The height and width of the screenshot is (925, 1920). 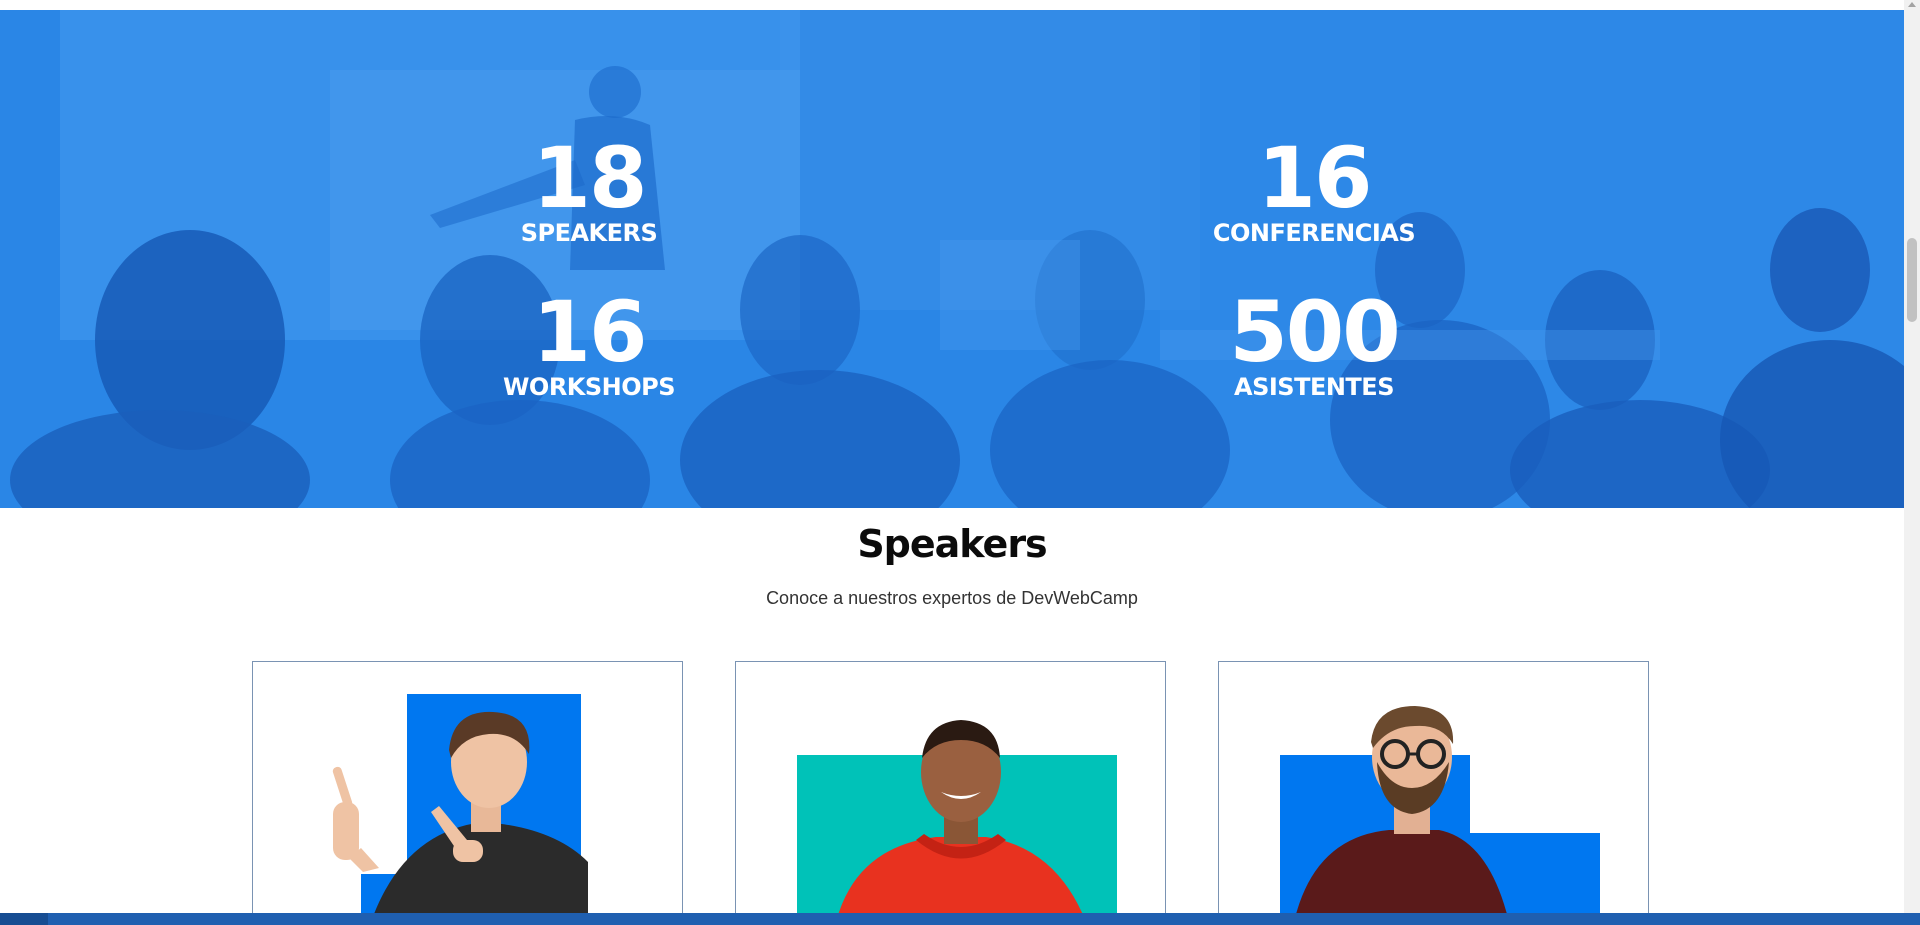 What do you see at coordinates (1912, 4) in the screenshot?
I see `scroll-up-icon` at bounding box center [1912, 4].